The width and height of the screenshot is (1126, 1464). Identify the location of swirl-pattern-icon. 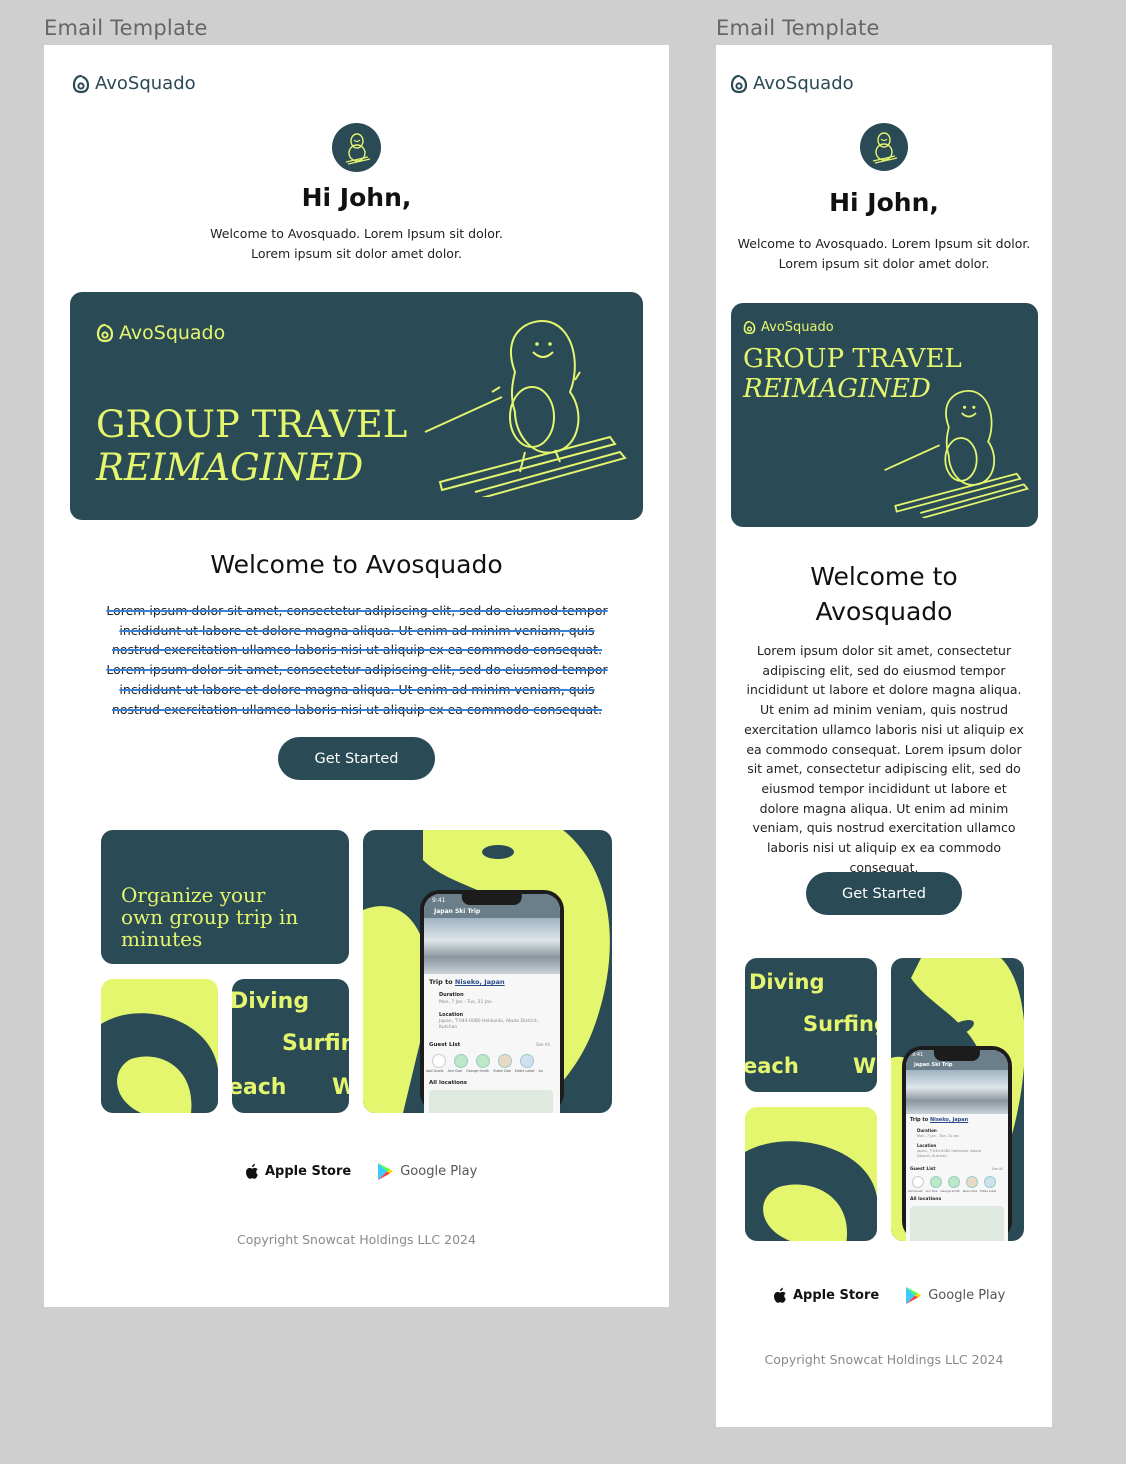
(811, 1191).